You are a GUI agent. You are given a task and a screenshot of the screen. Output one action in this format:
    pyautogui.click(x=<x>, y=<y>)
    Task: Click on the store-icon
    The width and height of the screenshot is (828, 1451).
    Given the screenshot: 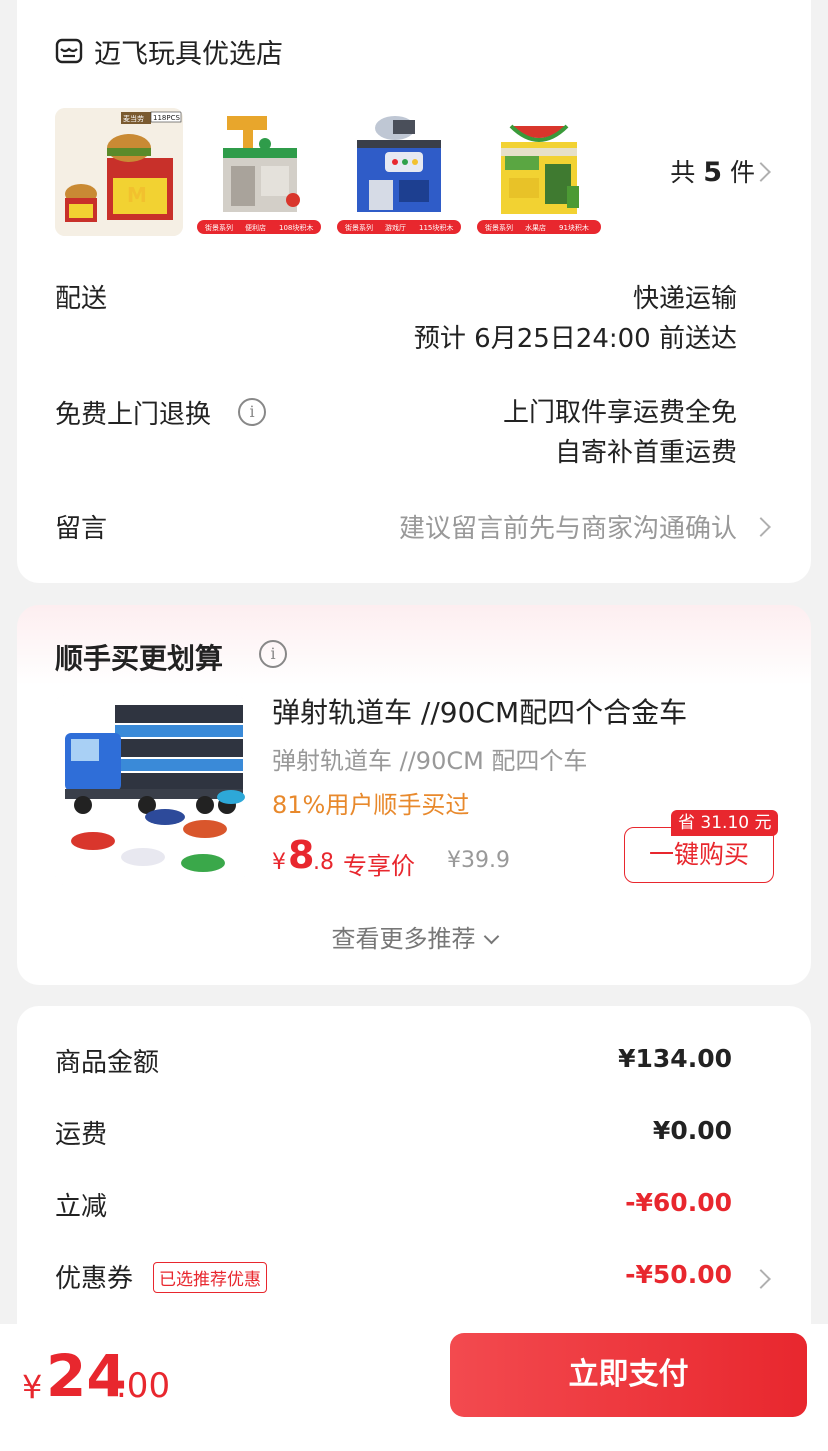 What is the action you would take?
    pyautogui.click(x=69, y=51)
    